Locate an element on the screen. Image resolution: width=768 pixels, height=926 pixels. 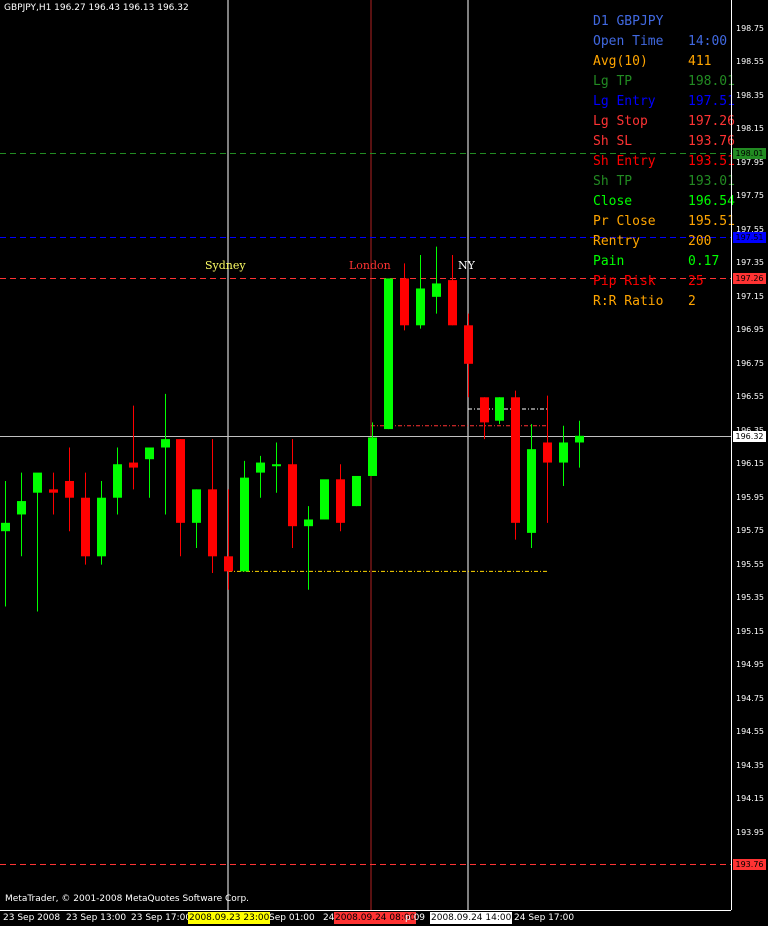
price-tick-label: 198.55 is located at coordinates (750, 62).